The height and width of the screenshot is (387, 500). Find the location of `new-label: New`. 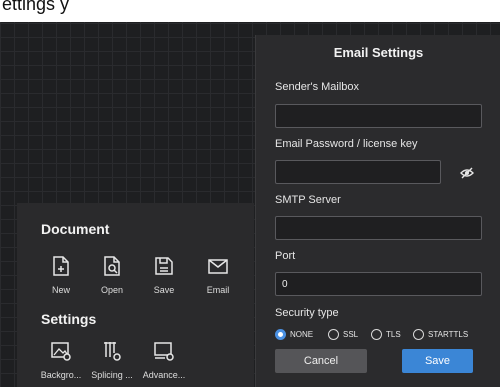

new-label: New is located at coordinates (60, 290).